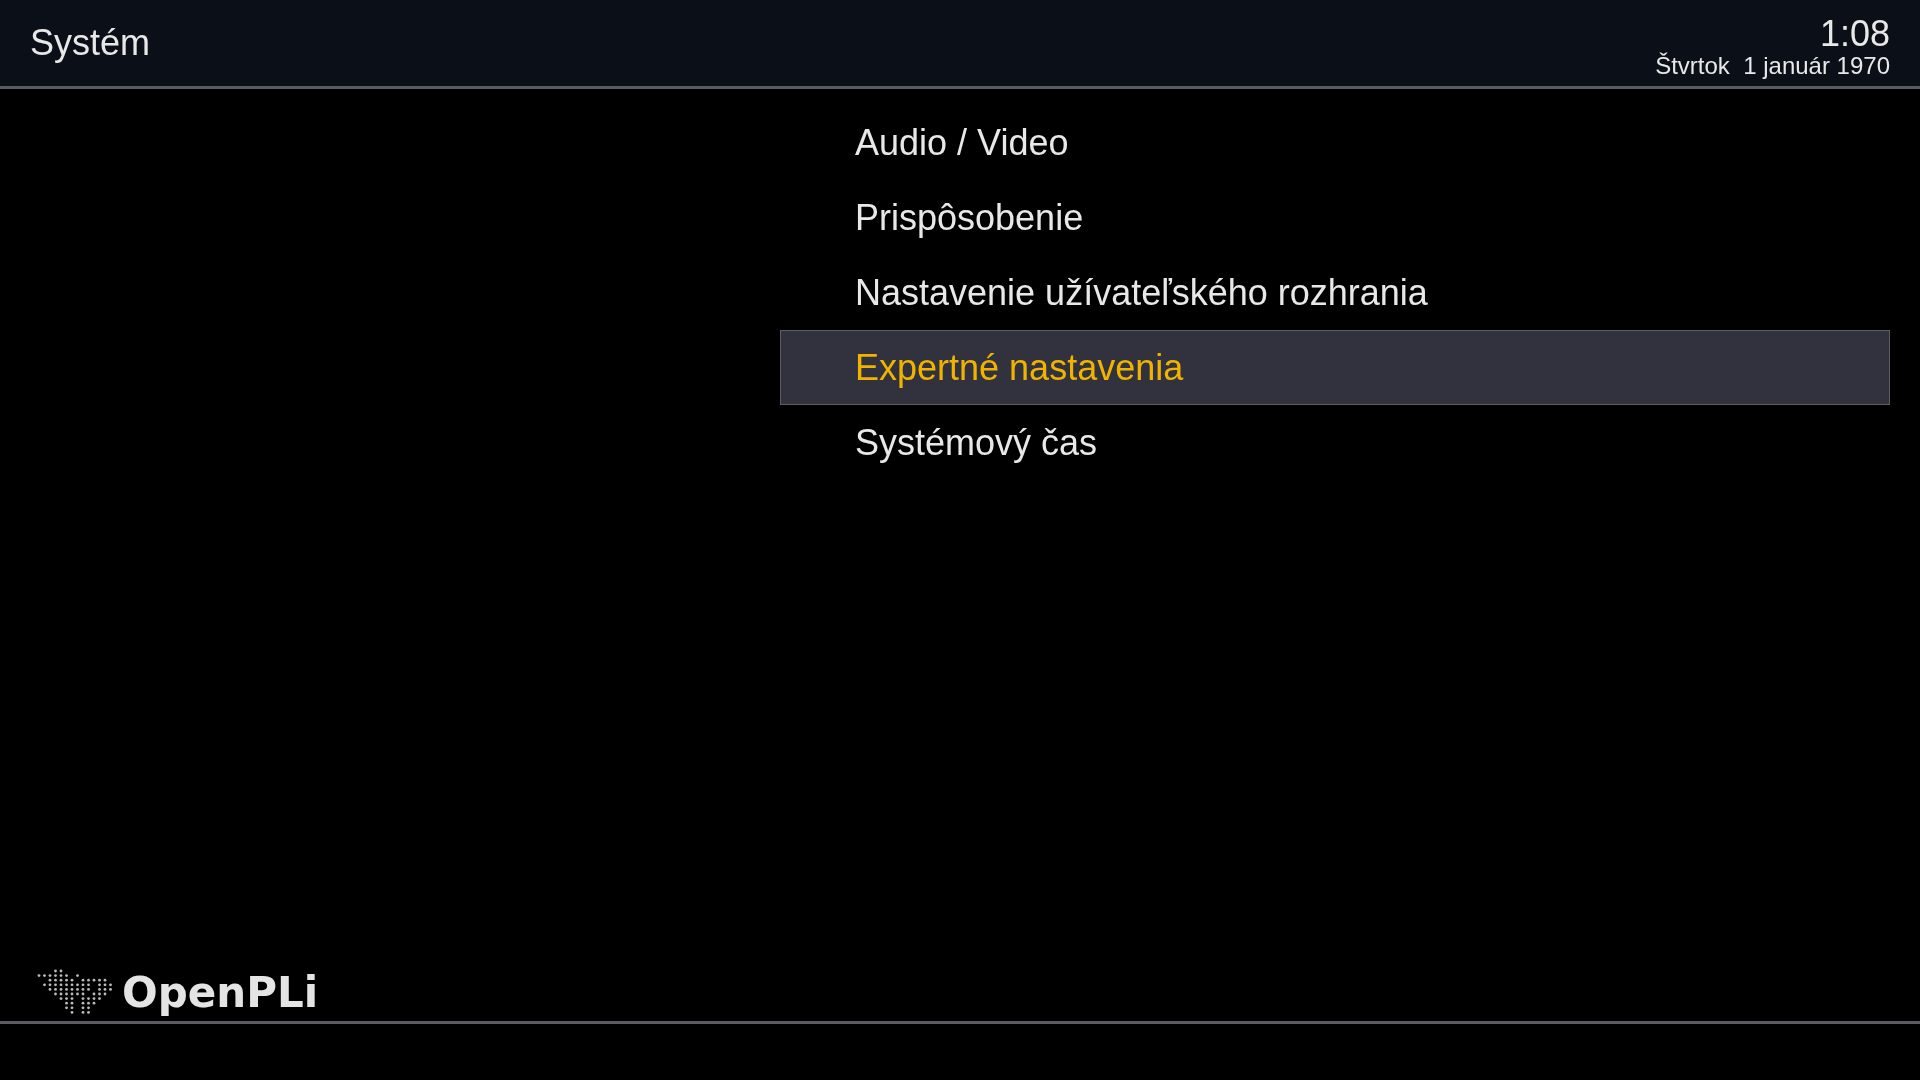 This screenshot has height=1080, width=1920. I want to click on world-map-icon, so click(75, 992).